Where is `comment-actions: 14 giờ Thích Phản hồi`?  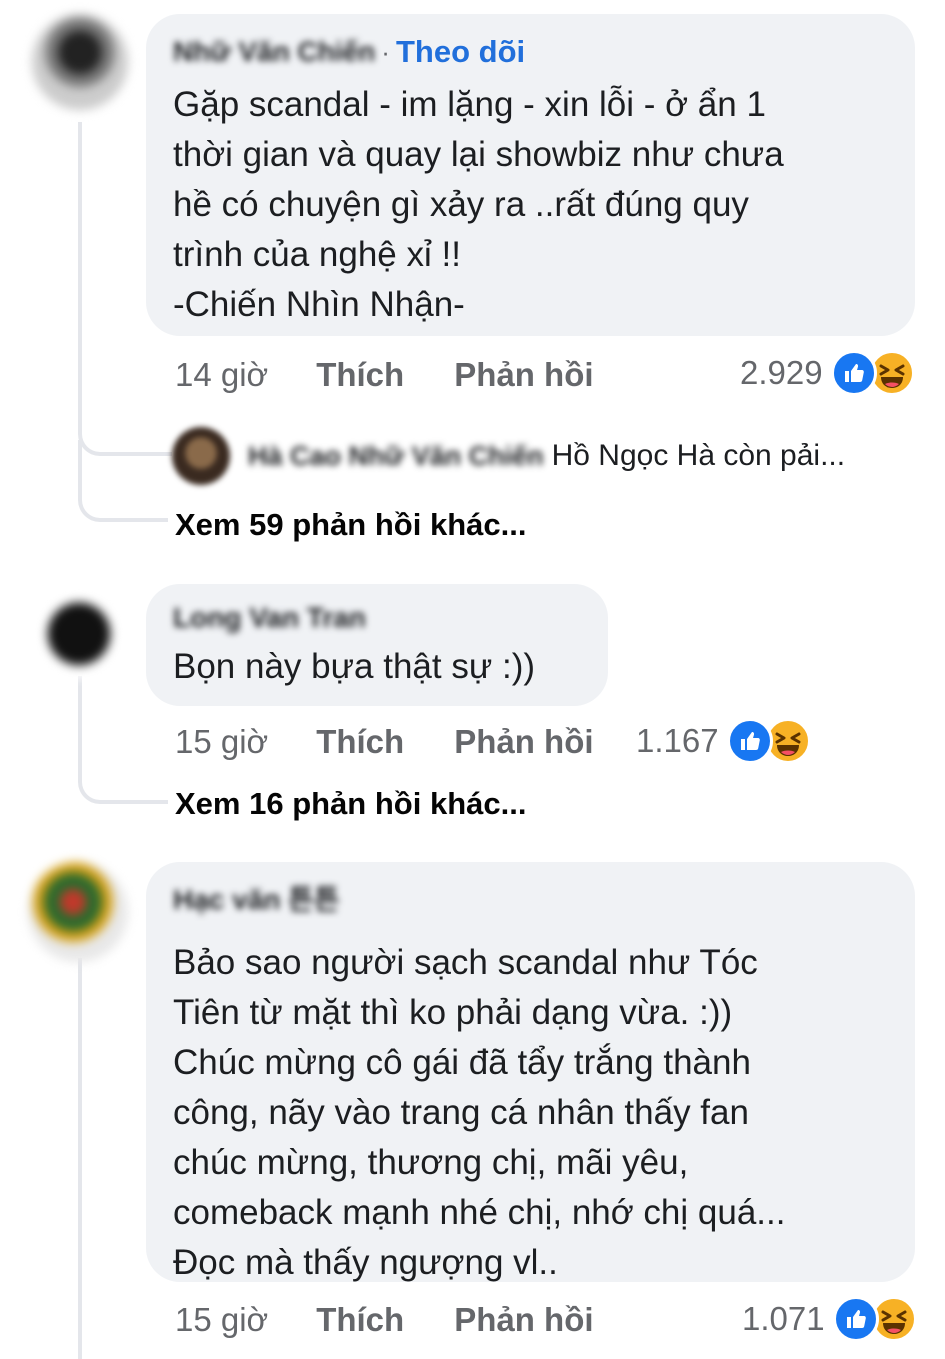
comment-actions: 14 giờ Thích Phản hồi is located at coordinates (384, 375).